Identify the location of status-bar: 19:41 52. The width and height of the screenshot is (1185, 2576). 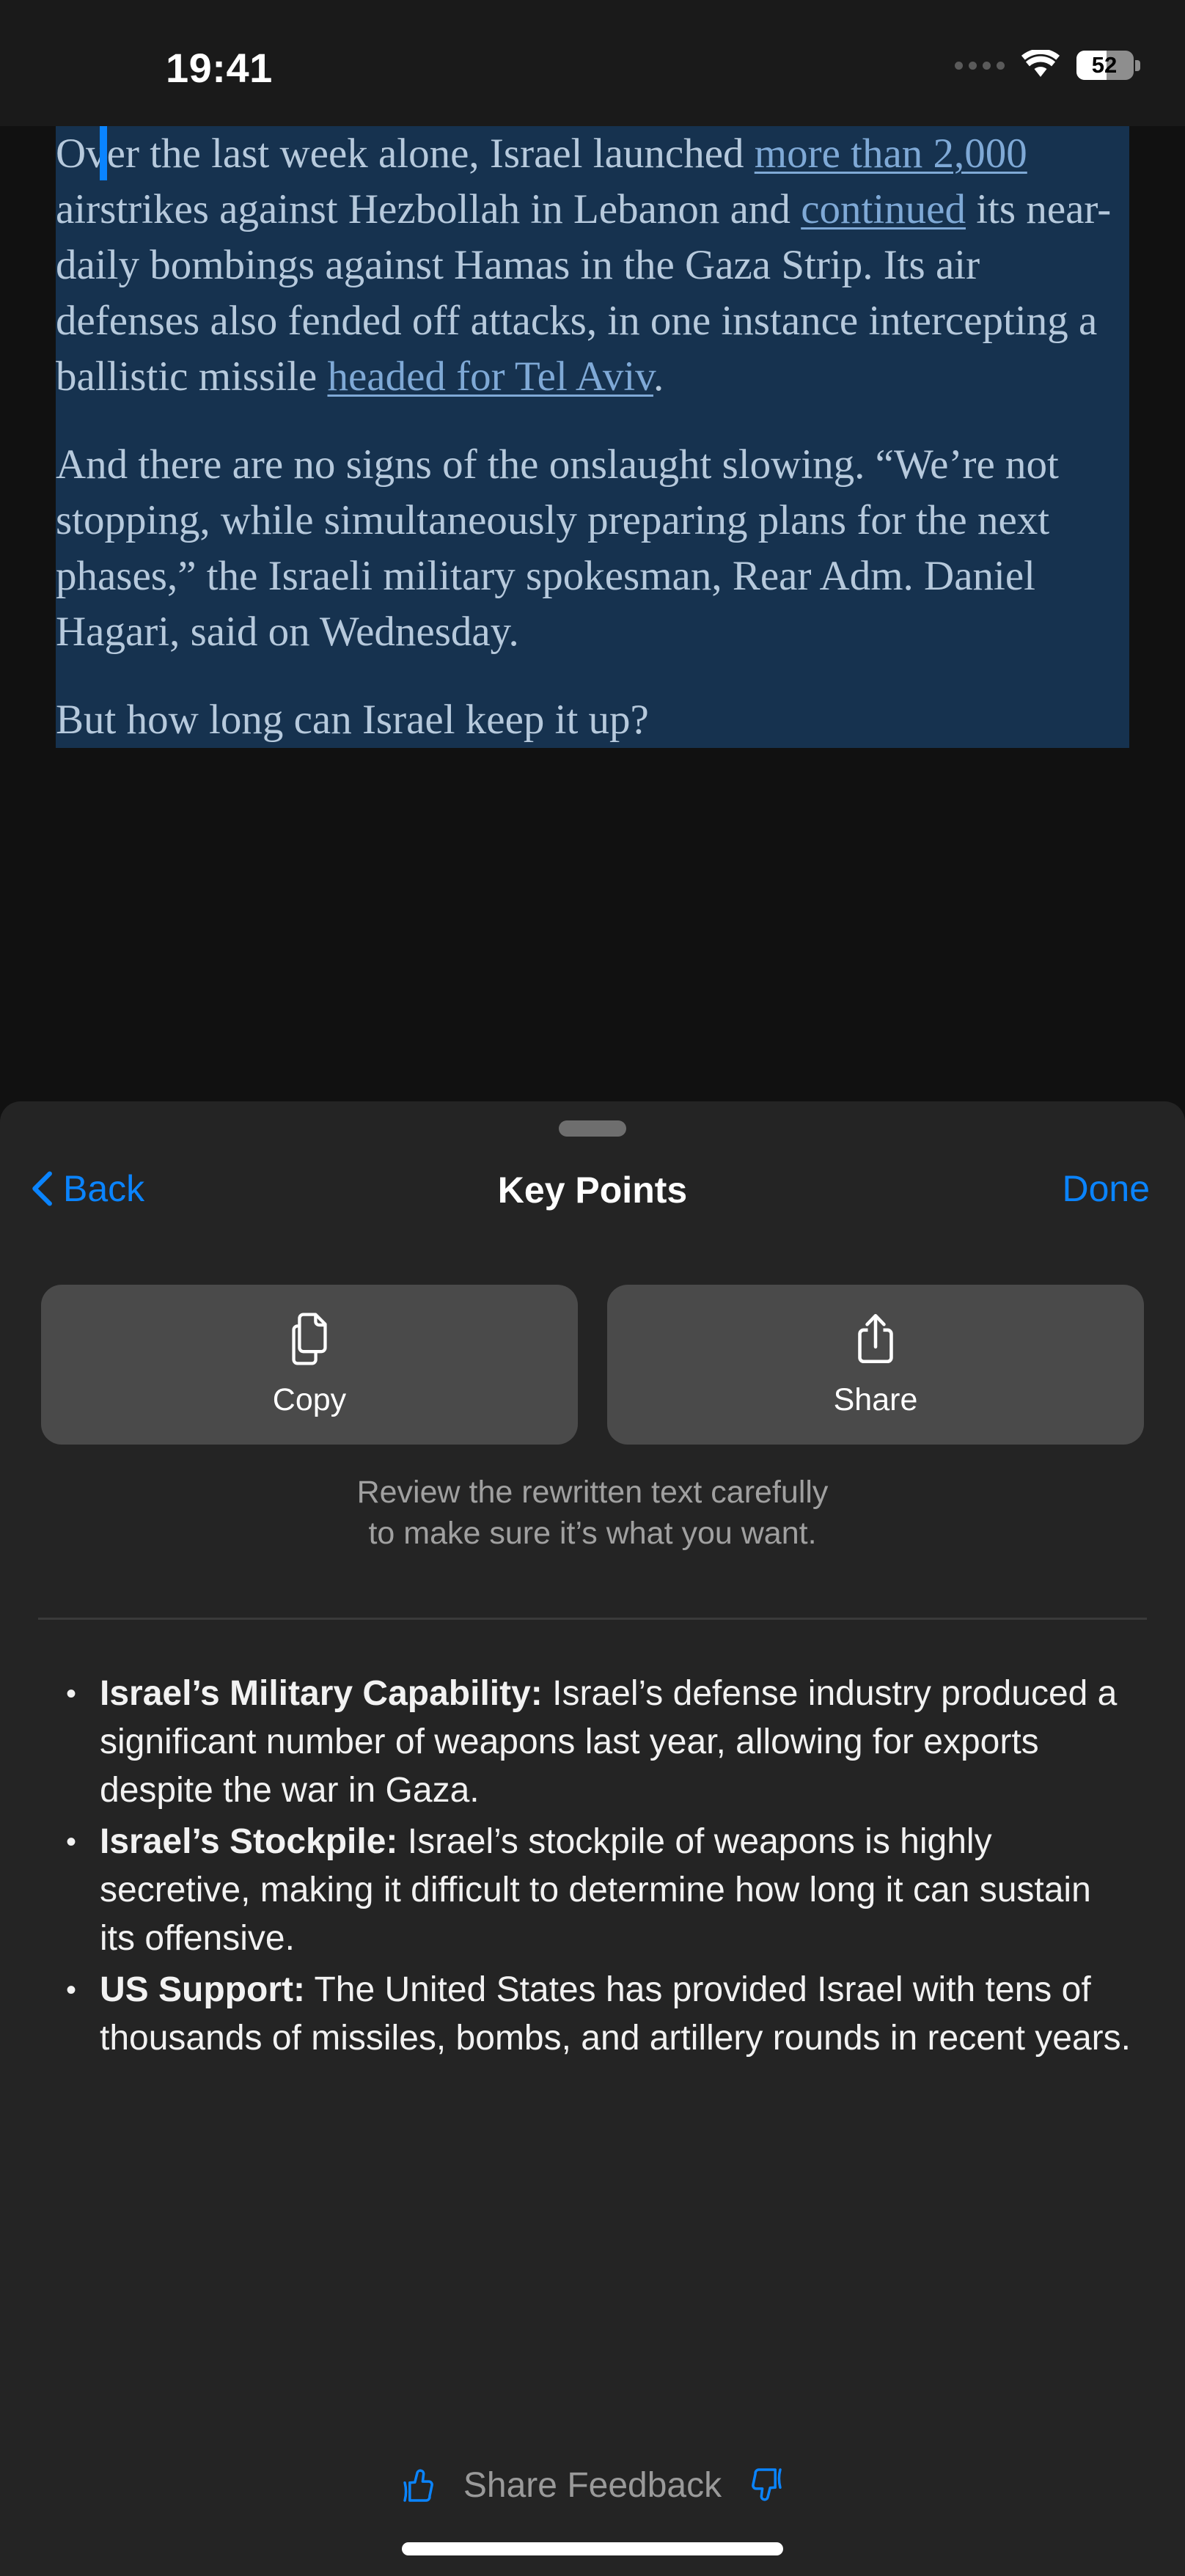
(592, 63).